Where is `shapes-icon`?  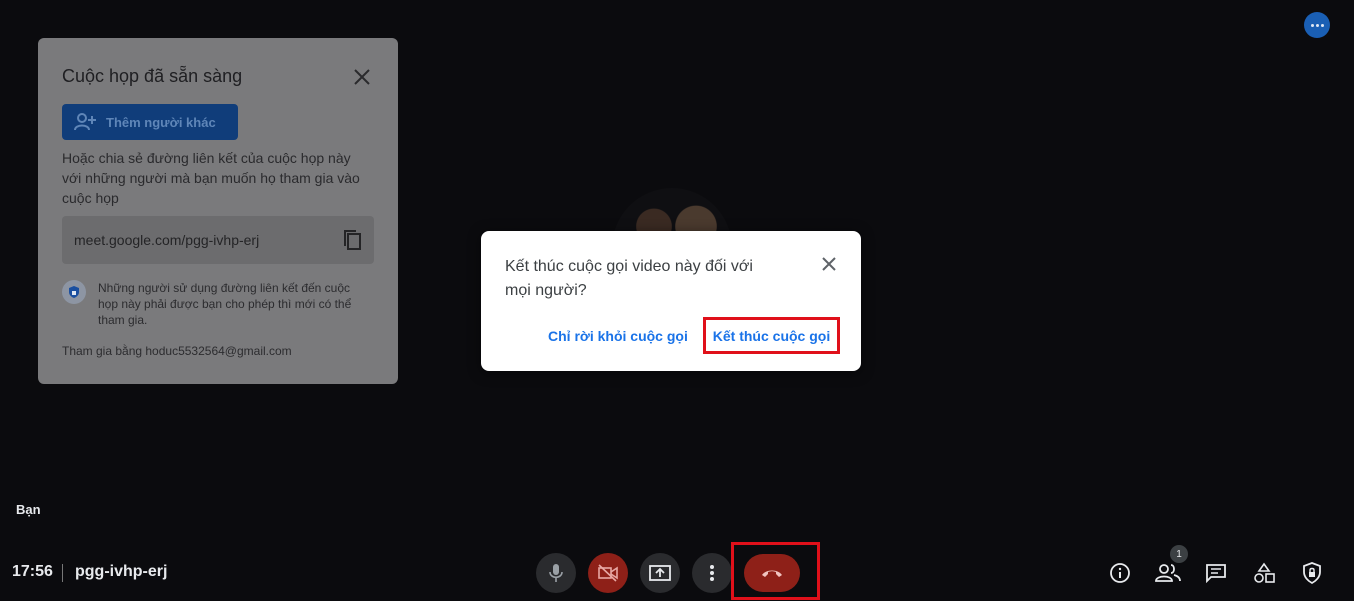
shapes-icon is located at coordinates (1264, 572).